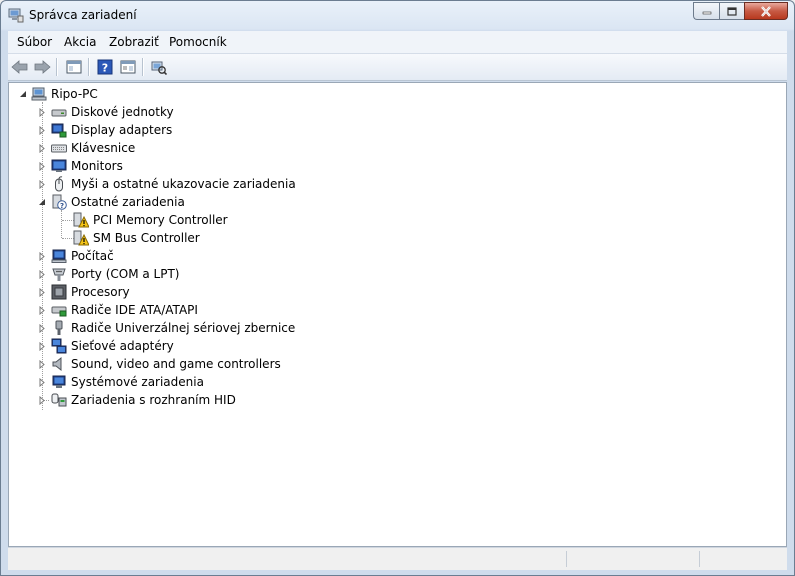 This screenshot has height=576, width=795. What do you see at coordinates (34, 42) in the screenshot?
I see `menu-file: Súbor` at bounding box center [34, 42].